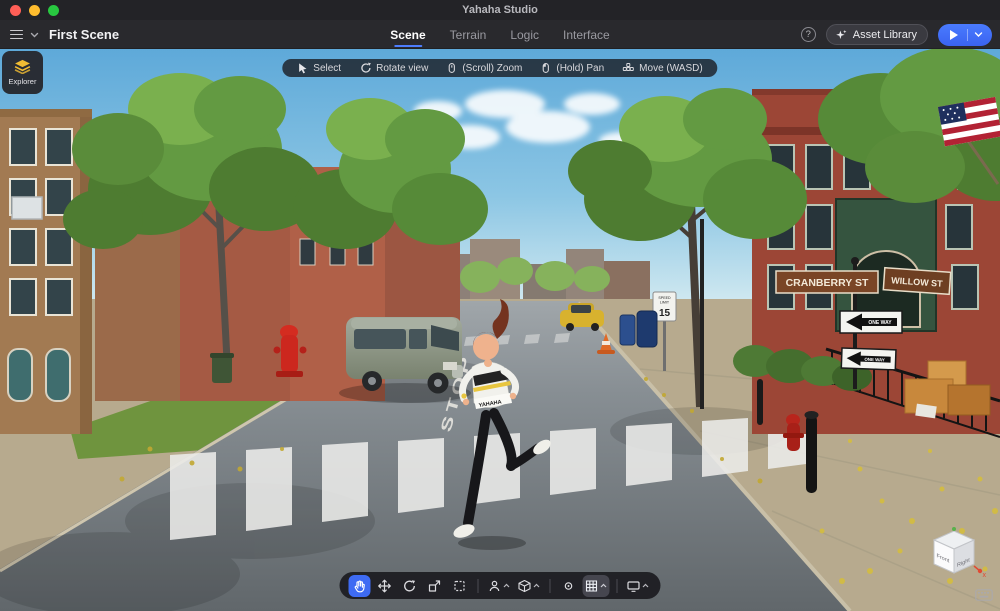 The image size is (1000, 611). What do you see at coordinates (53, 10) in the screenshot?
I see `maximize-button` at bounding box center [53, 10].